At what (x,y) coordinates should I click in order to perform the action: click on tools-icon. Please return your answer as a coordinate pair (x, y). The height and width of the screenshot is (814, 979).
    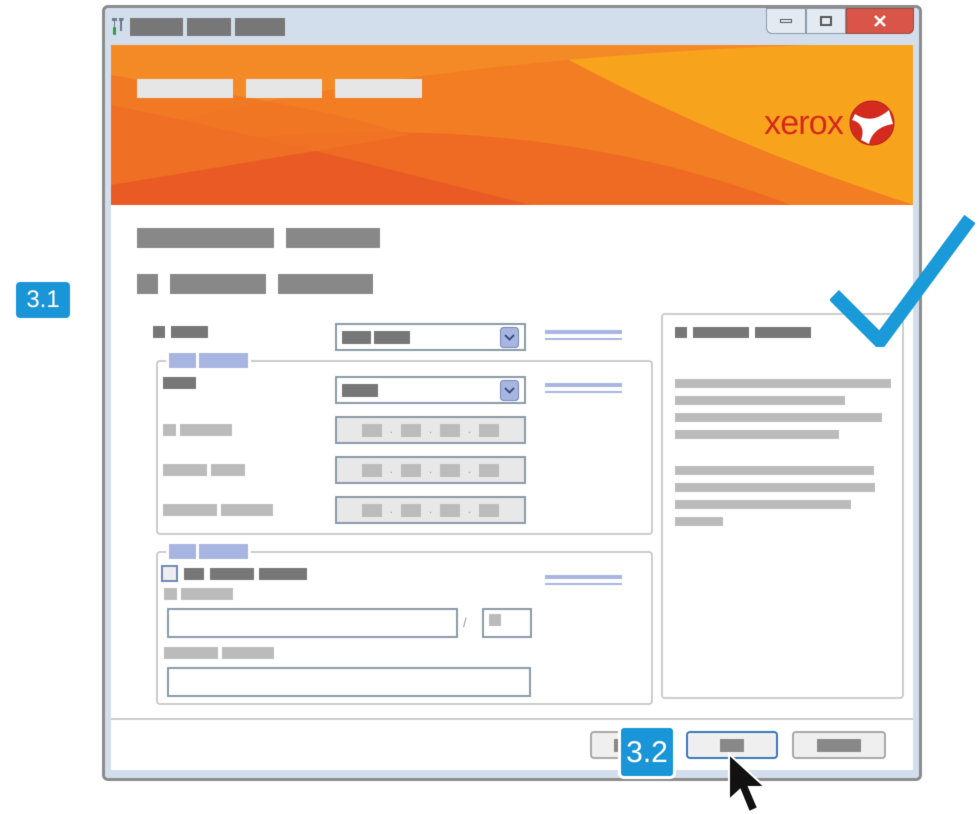
    Looking at the image, I should click on (118, 26).